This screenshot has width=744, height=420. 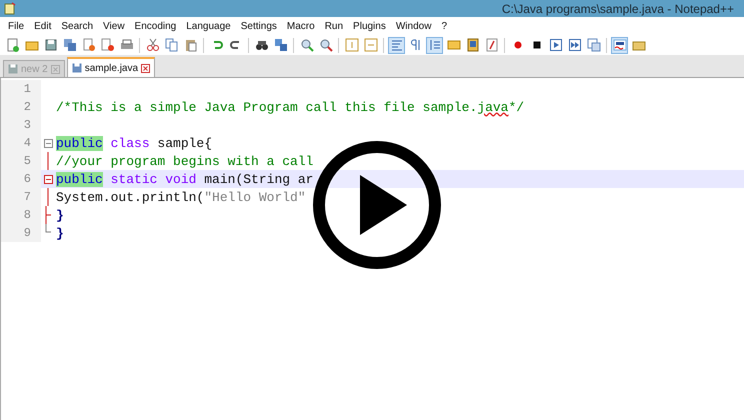 What do you see at coordinates (42, 26) in the screenshot?
I see `menu-item: Edit` at bounding box center [42, 26].